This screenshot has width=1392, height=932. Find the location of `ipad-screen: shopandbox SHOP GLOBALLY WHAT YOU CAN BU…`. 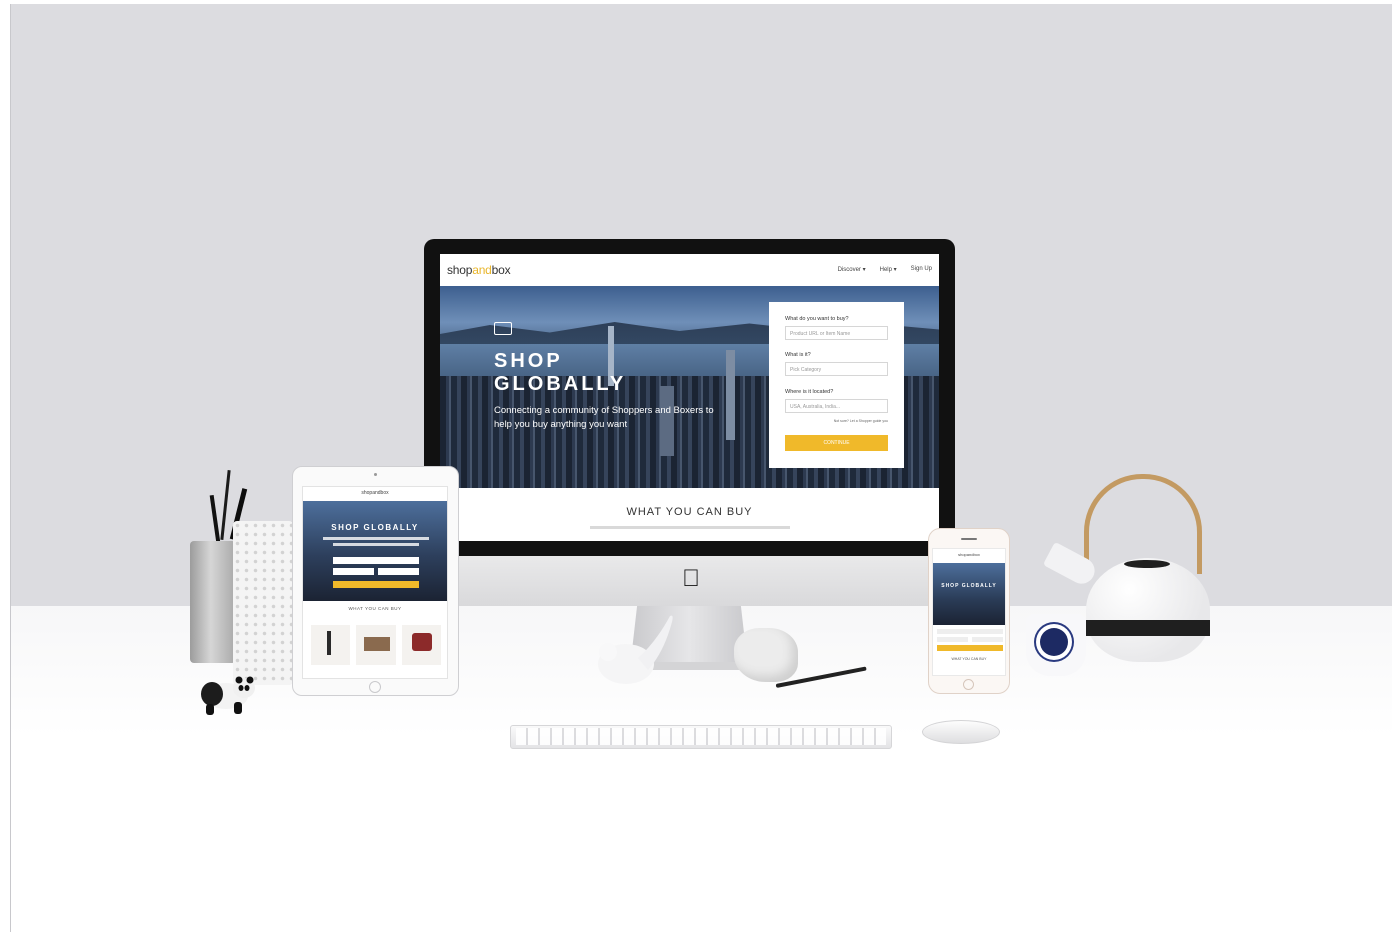

ipad-screen: shopandbox SHOP GLOBALLY WHAT YOU CAN BU… is located at coordinates (375, 582).